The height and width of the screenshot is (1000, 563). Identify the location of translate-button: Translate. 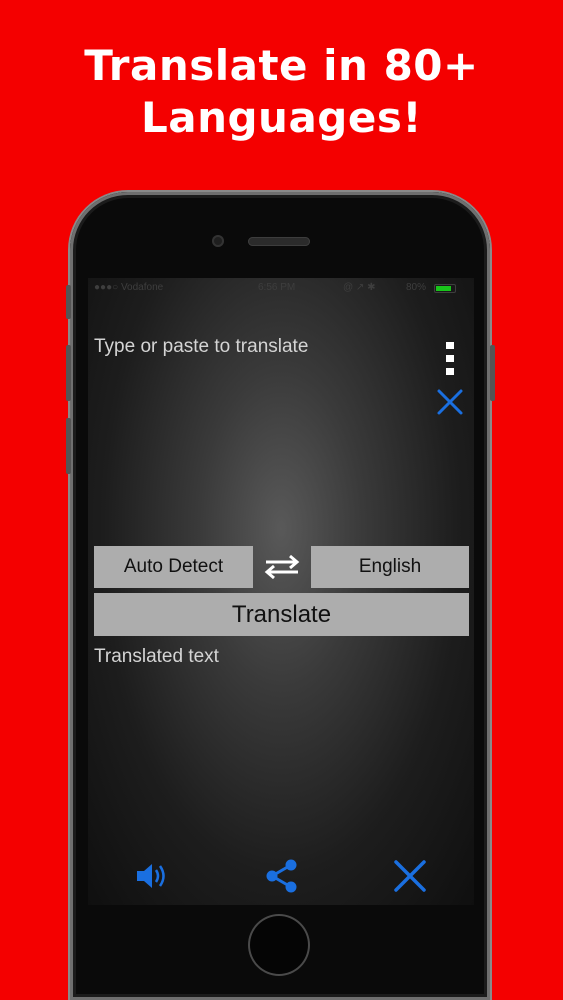
(281, 614).